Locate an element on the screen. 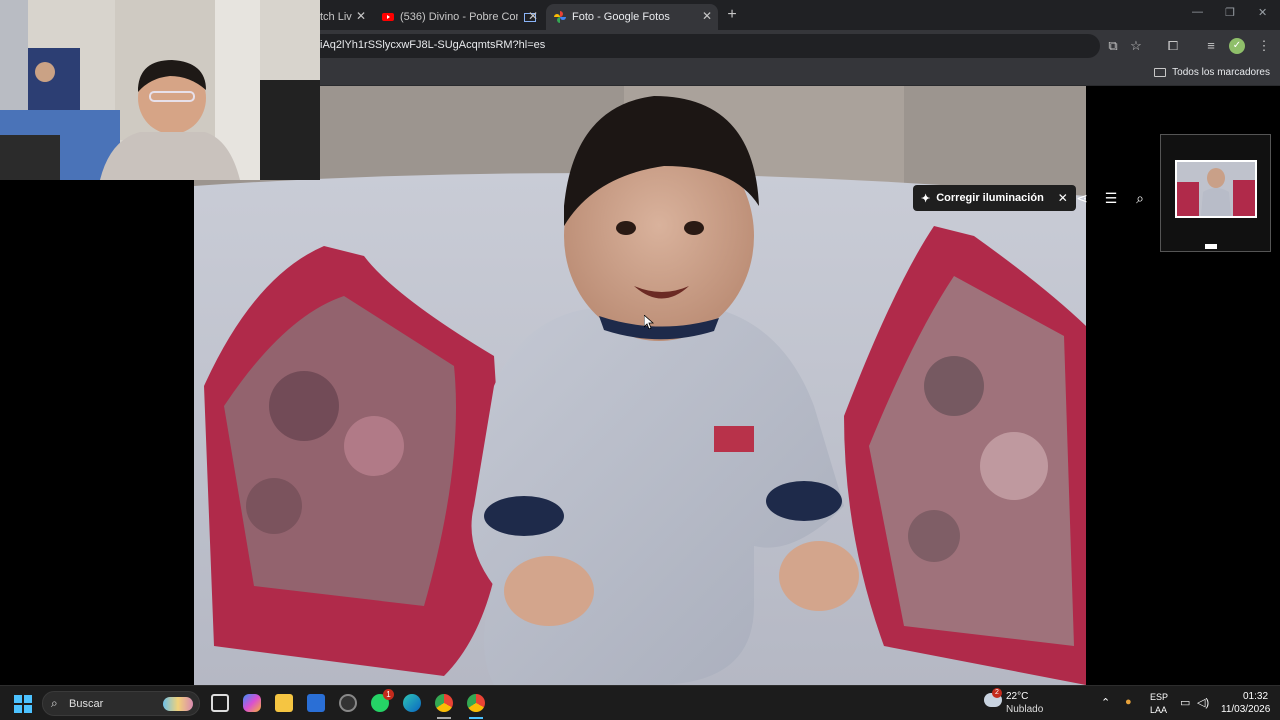 This screenshot has height=720, width=1280. language-indicator-top: ESP is located at coordinates (1159, 697).